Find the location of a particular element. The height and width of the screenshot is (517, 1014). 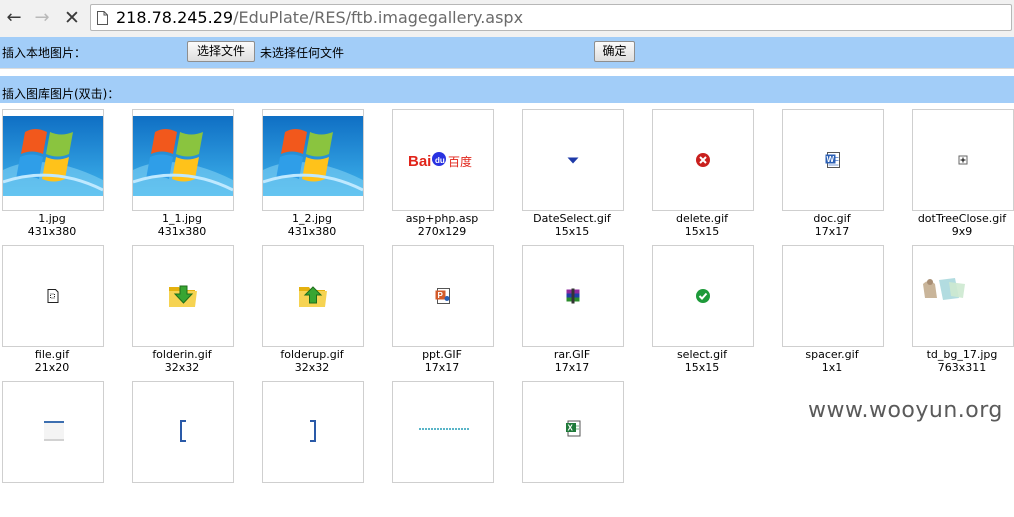

page-icon is located at coordinates (102, 18).